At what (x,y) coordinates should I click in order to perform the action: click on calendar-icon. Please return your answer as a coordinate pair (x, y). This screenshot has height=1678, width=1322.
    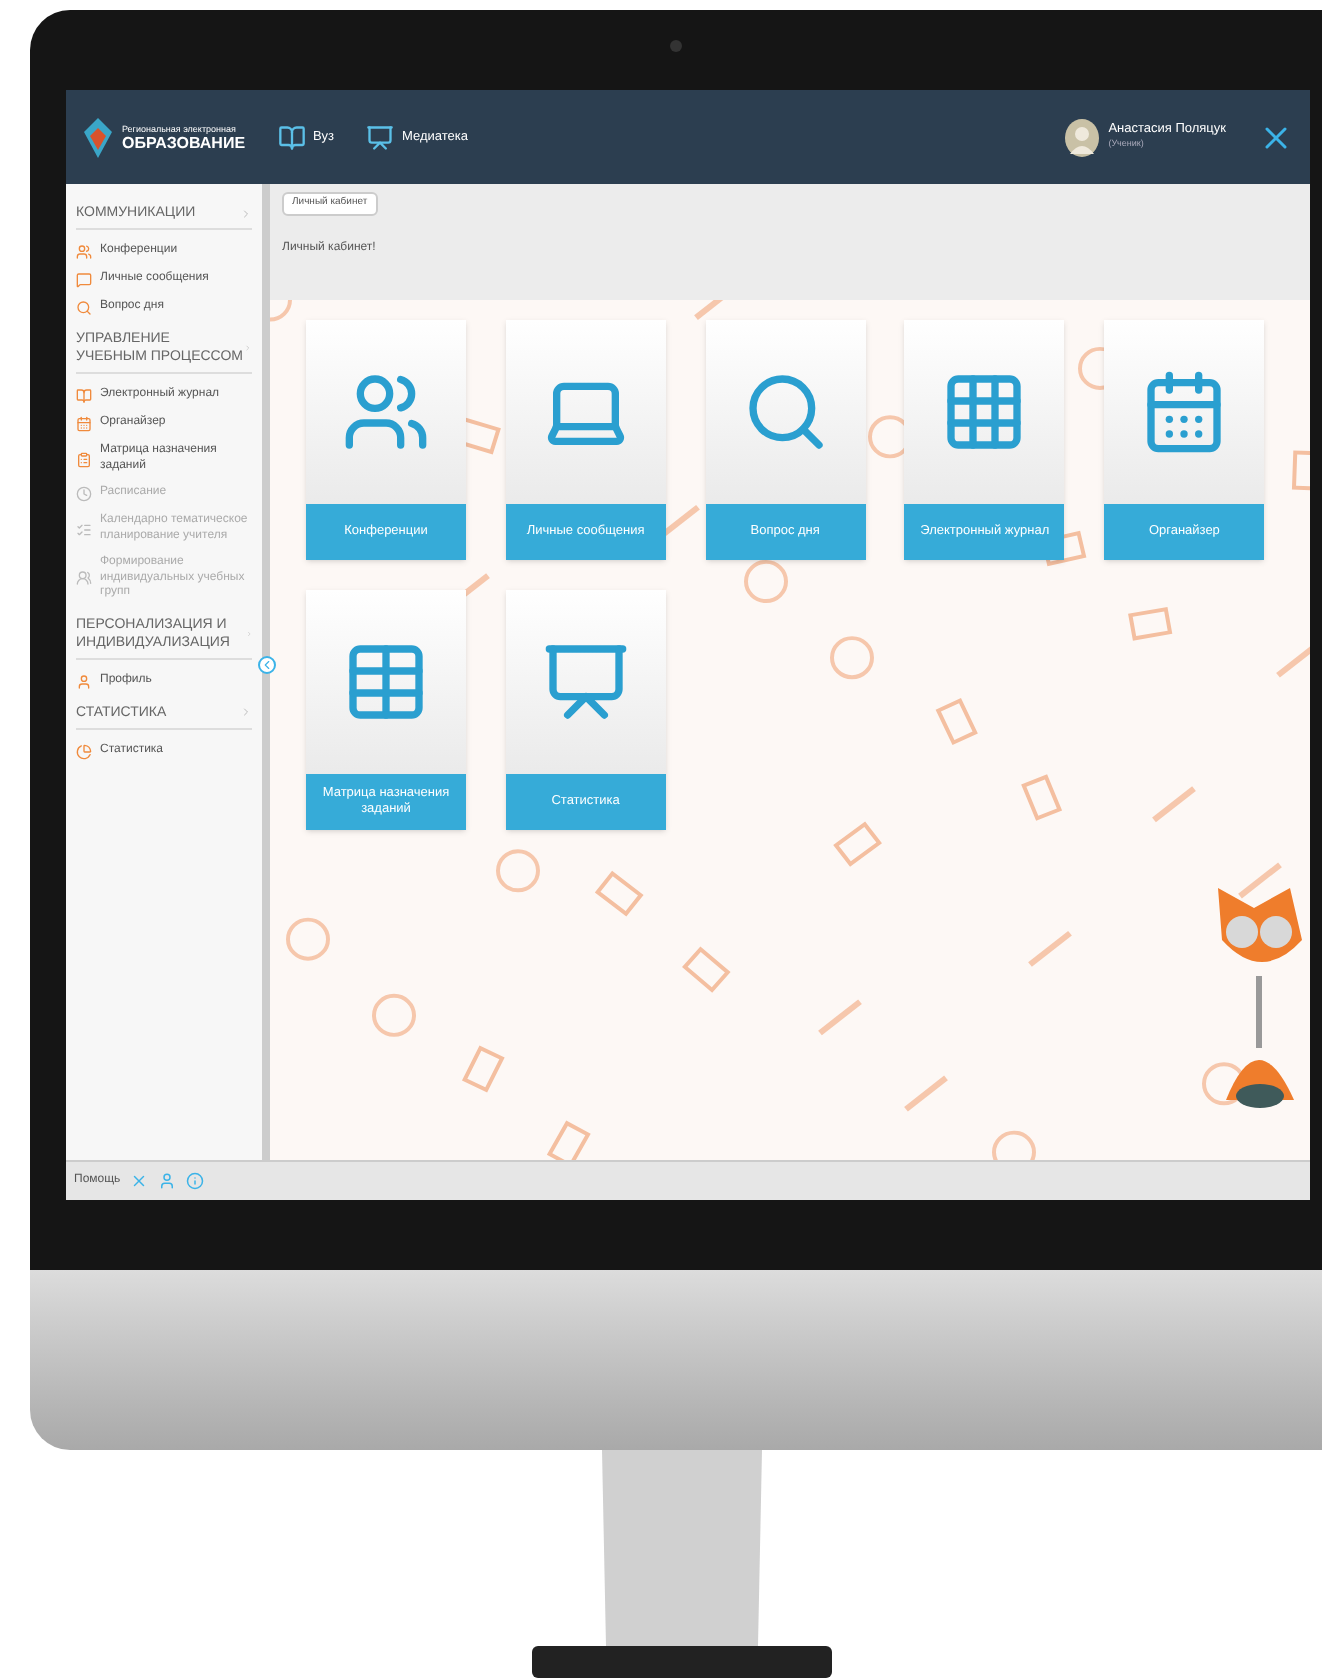
    Looking at the image, I should click on (84, 424).